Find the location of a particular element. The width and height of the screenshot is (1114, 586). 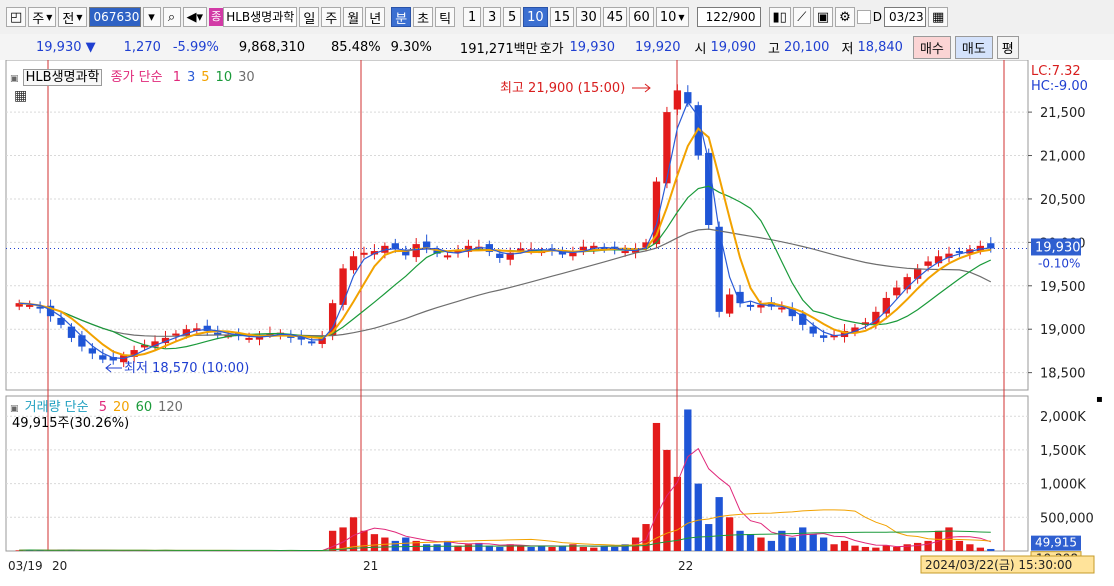

candle-icon: ▮▯ is located at coordinates (779, 17).